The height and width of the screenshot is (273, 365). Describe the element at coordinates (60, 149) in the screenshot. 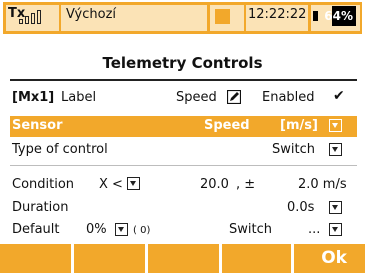

I see `type-of-control-label: Type of control` at that location.